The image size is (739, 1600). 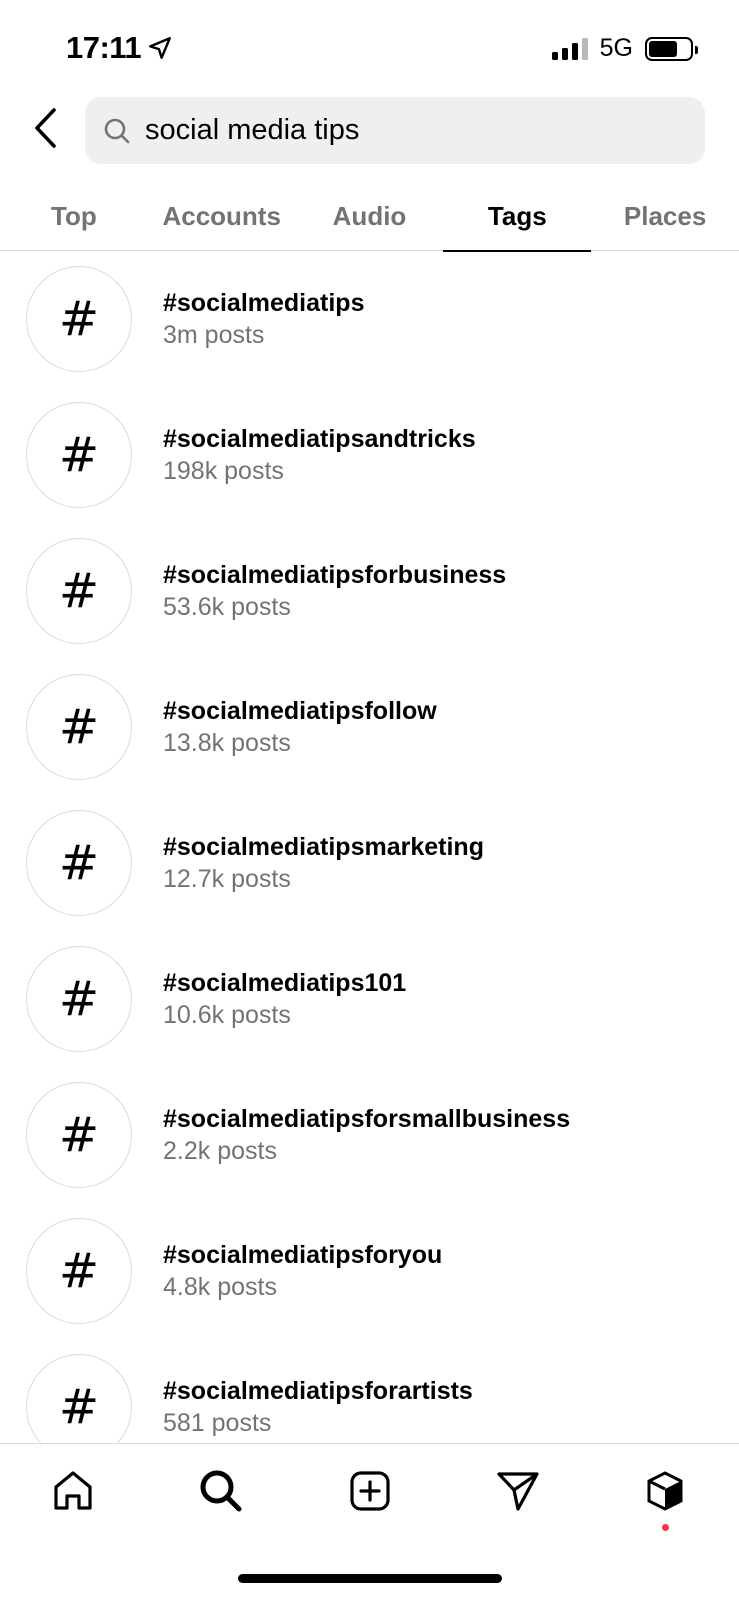 What do you see at coordinates (367, 1119) in the screenshot?
I see `tag-name: #socialmediatipsforsmallbusiness` at bounding box center [367, 1119].